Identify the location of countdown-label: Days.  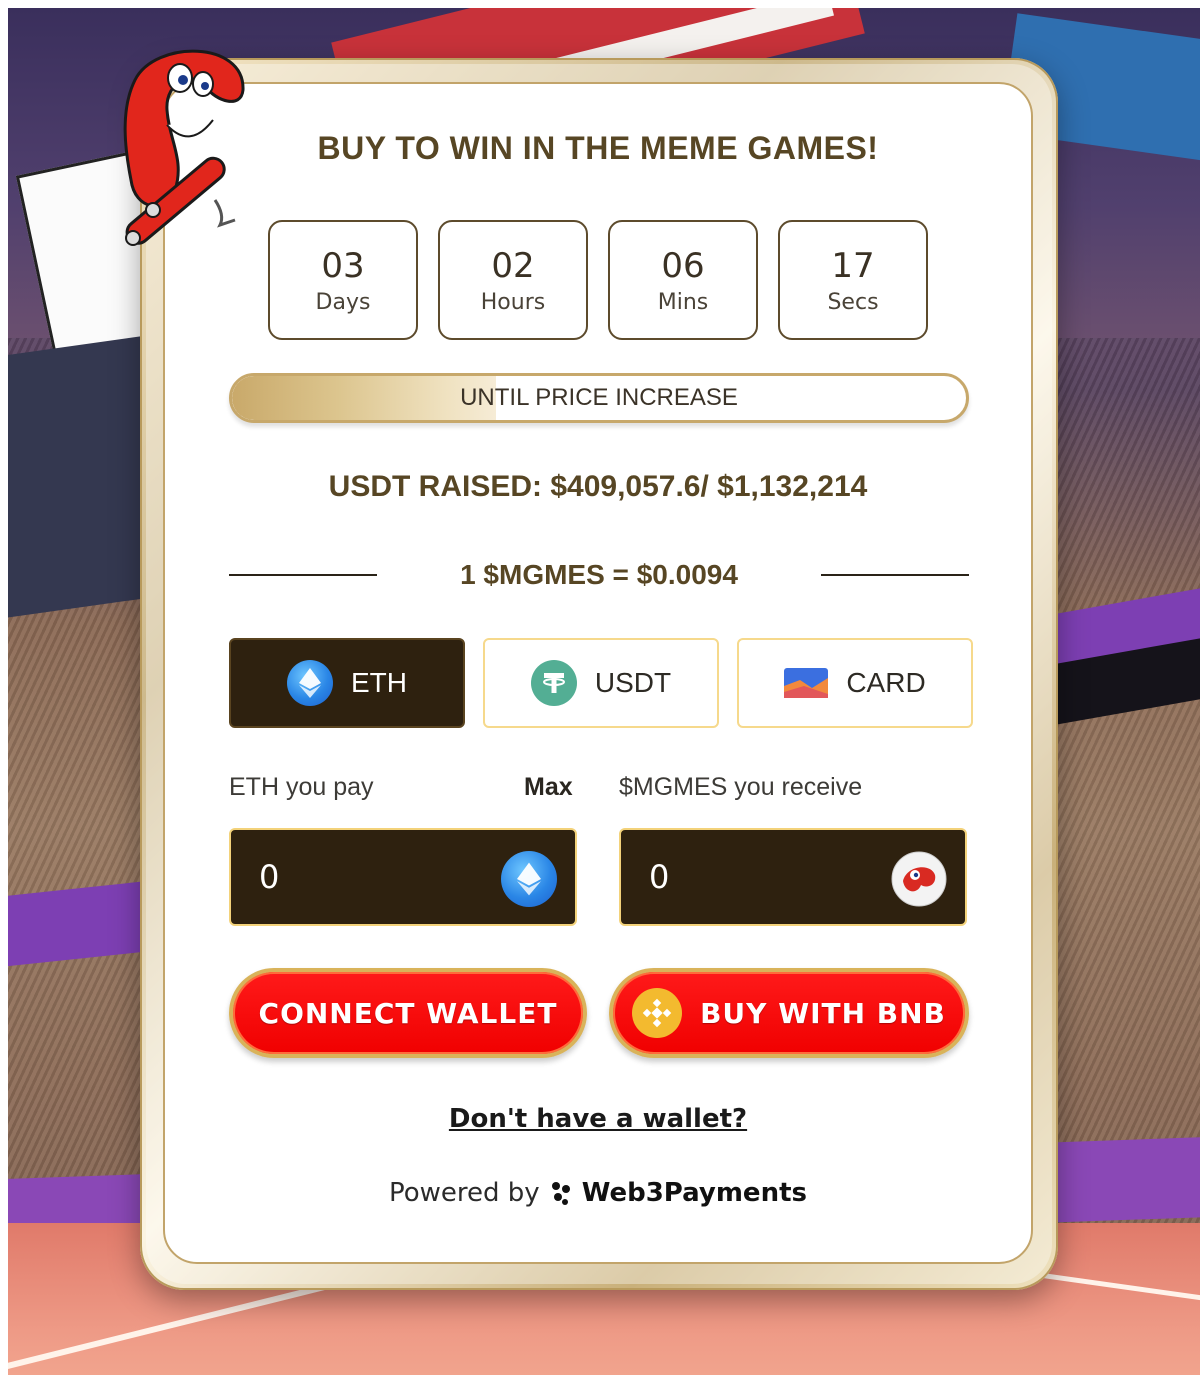
(343, 302).